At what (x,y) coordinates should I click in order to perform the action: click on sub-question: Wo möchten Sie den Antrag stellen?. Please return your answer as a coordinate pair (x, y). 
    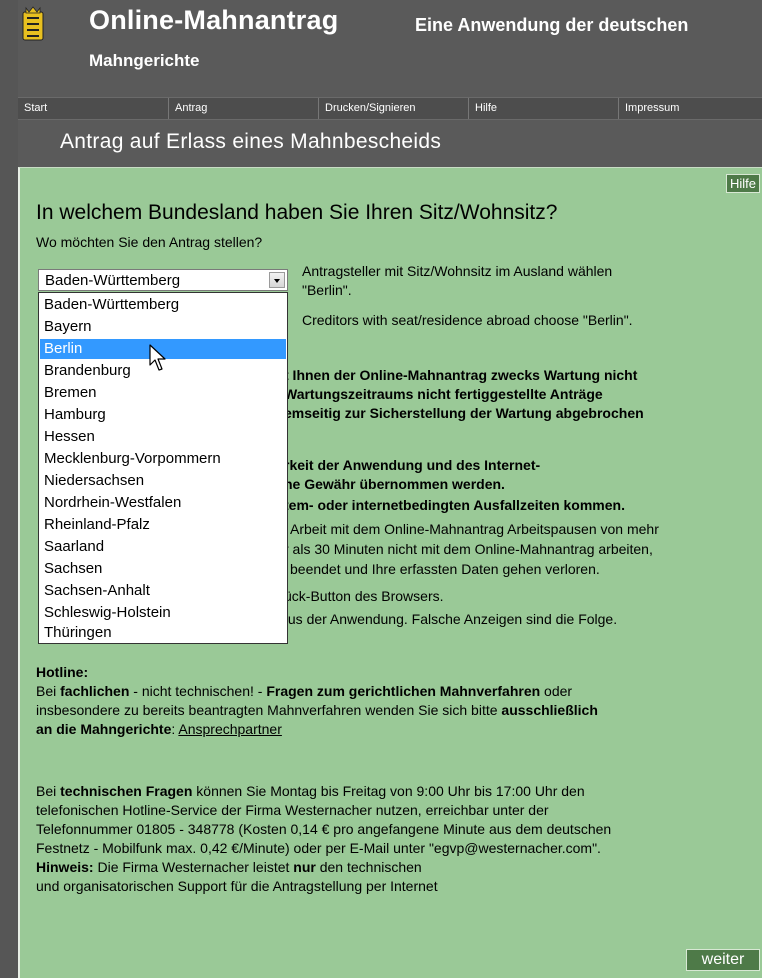
    Looking at the image, I should click on (149, 242).